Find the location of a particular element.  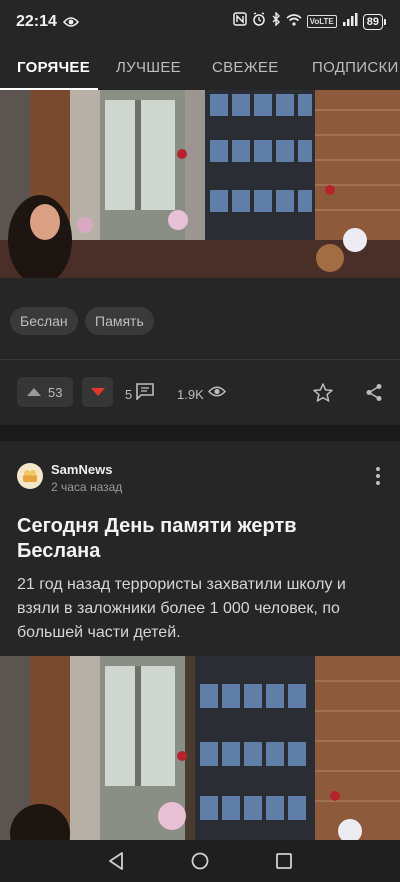

upvote-arrow-icon is located at coordinates (34, 392).